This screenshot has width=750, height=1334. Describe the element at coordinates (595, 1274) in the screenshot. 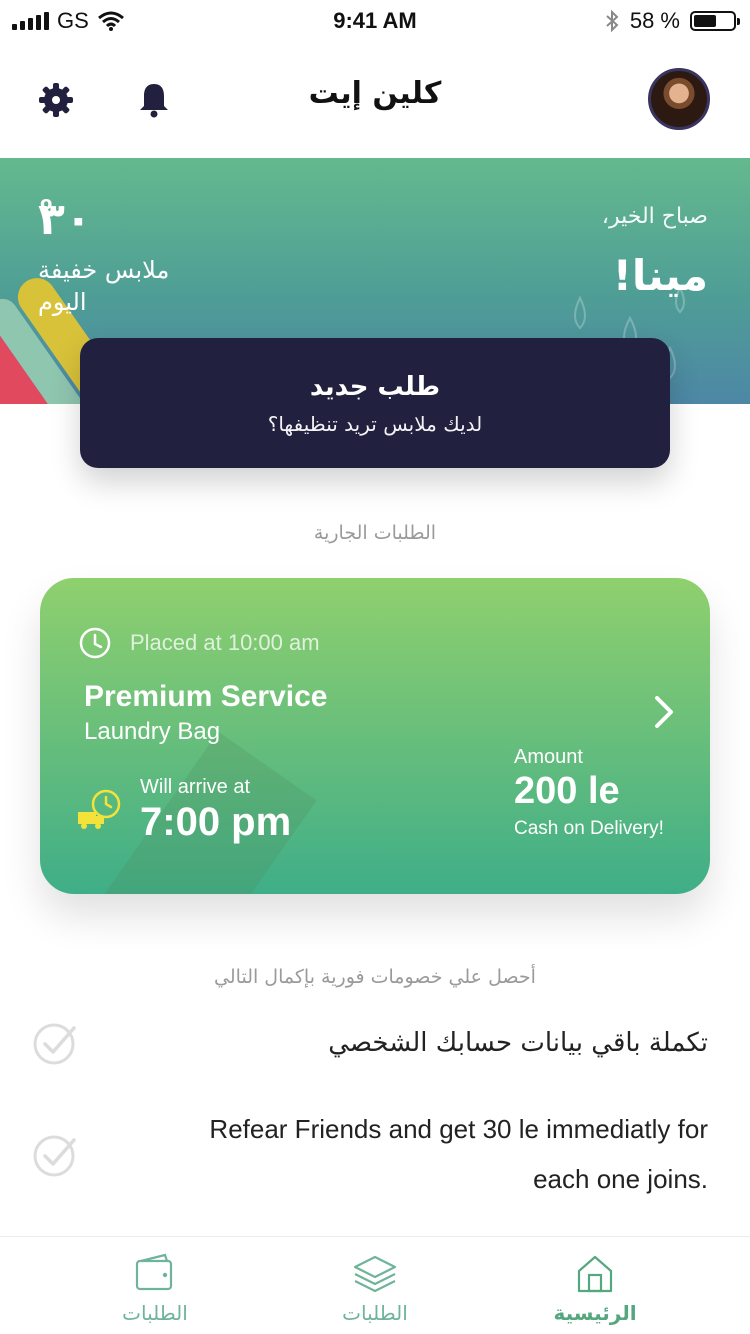

I see `home-icon` at that location.